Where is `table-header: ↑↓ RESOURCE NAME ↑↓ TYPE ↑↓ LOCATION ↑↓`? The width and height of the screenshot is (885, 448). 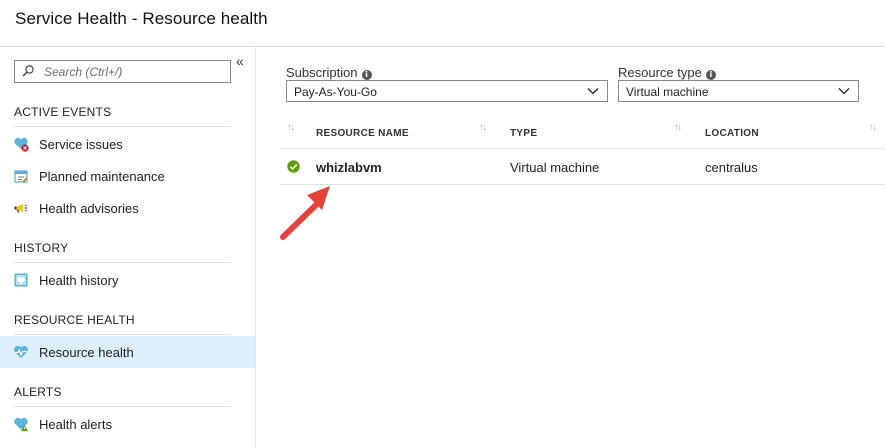 table-header: ↑↓ RESOURCE NAME ↑↓ TYPE ↑↓ LOCATION ↑↓ is located at coordinates (583, 132).